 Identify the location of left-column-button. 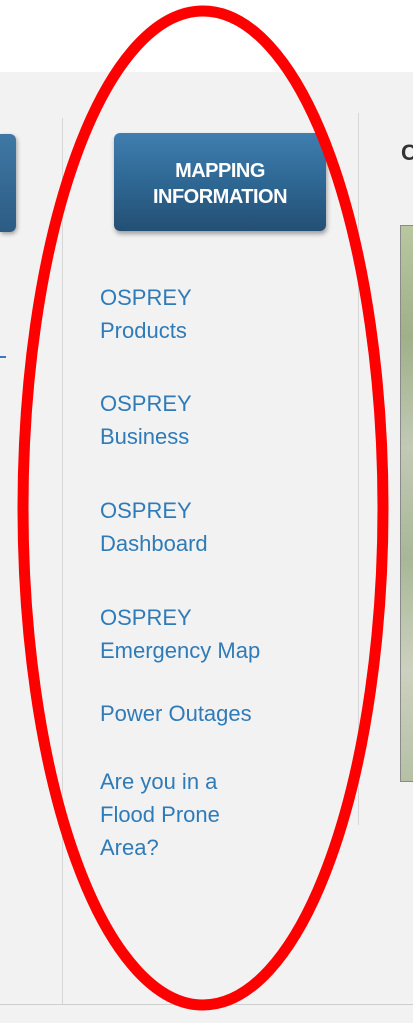
(8, 183).